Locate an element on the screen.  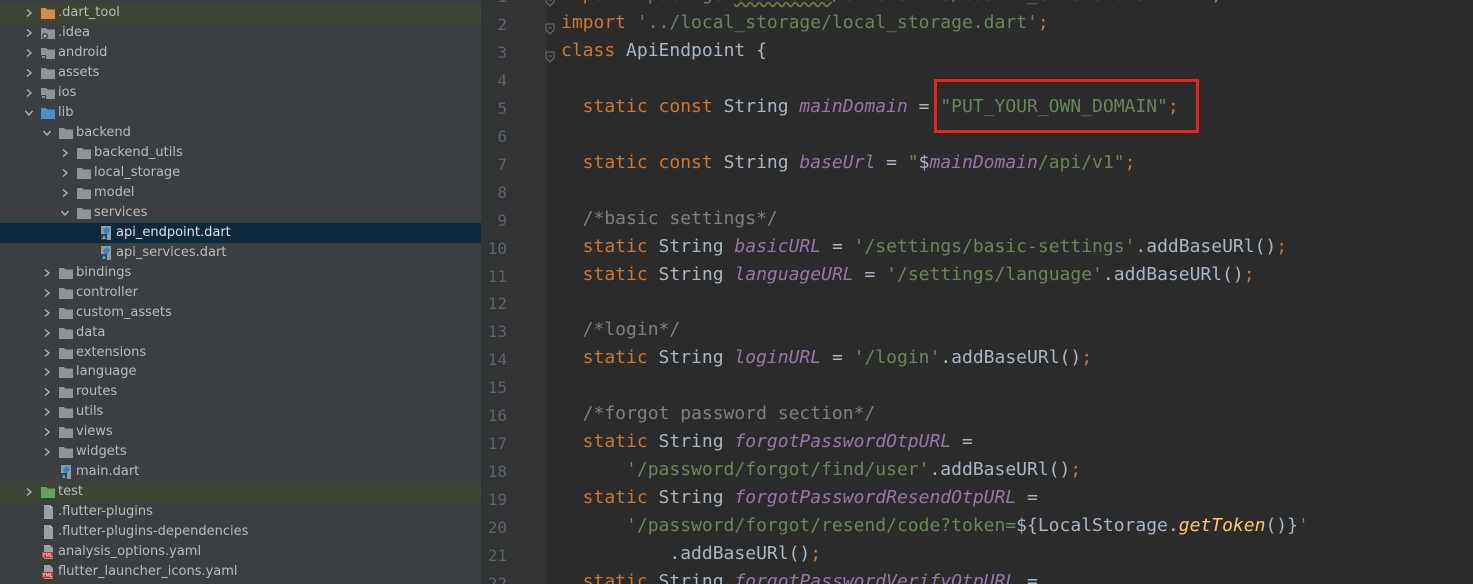
tree-file-item: main.dart is located at coordinates (240, 472).